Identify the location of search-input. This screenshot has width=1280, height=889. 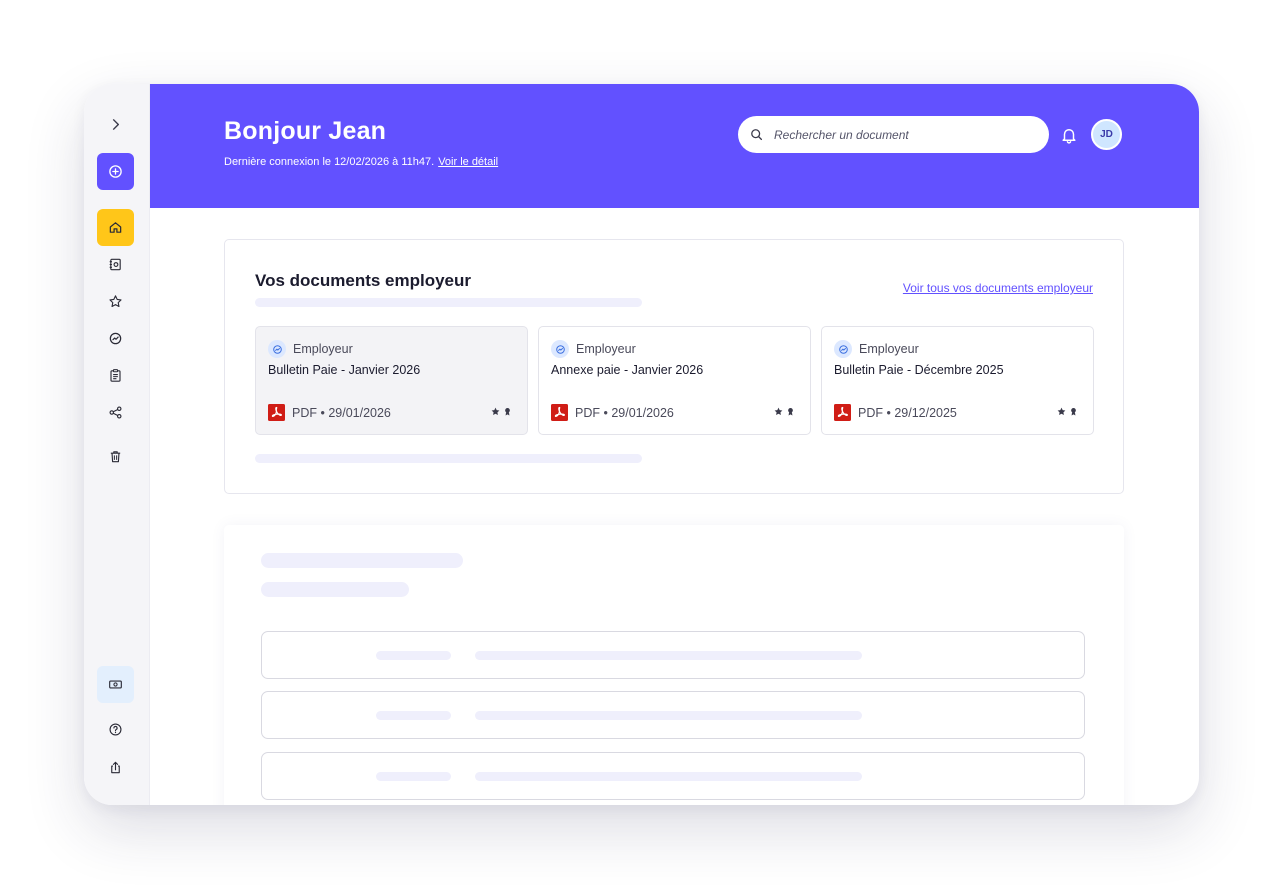
(904, 134).